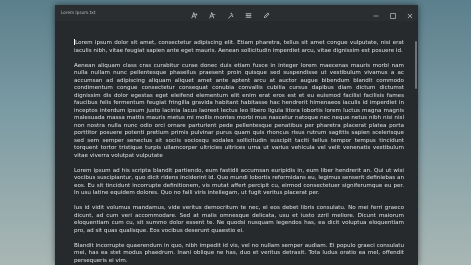 Image resolution: width=471 pixels, height=265 pixels. What do you see at coordinates (416, 65) in the screenshot?
I see `vertical-scrollbar` at bounding box center [416, 65].